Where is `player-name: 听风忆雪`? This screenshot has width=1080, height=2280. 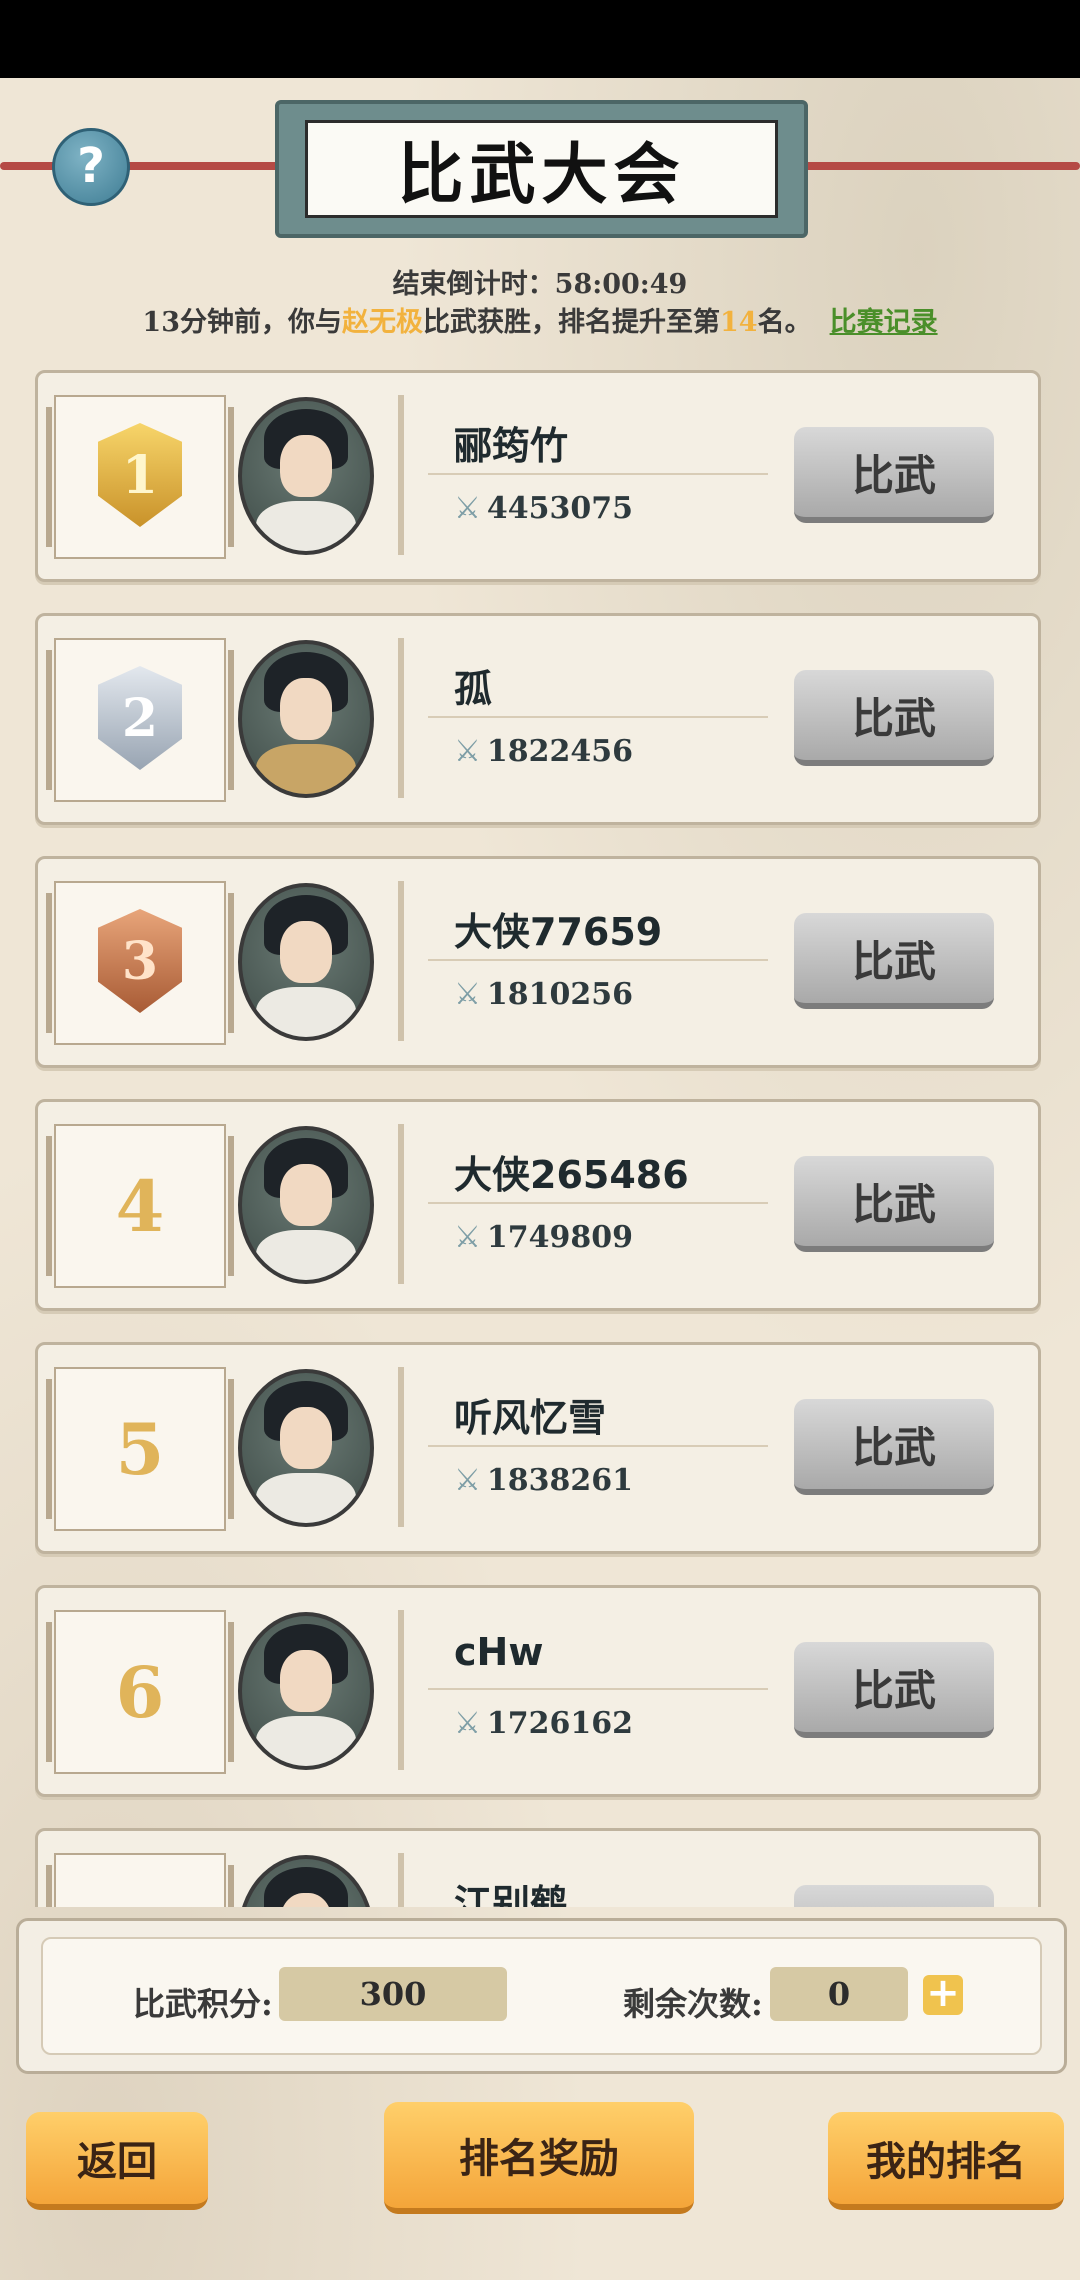 player-name: 听风忆雪 is located at coordinates (530, 1418).